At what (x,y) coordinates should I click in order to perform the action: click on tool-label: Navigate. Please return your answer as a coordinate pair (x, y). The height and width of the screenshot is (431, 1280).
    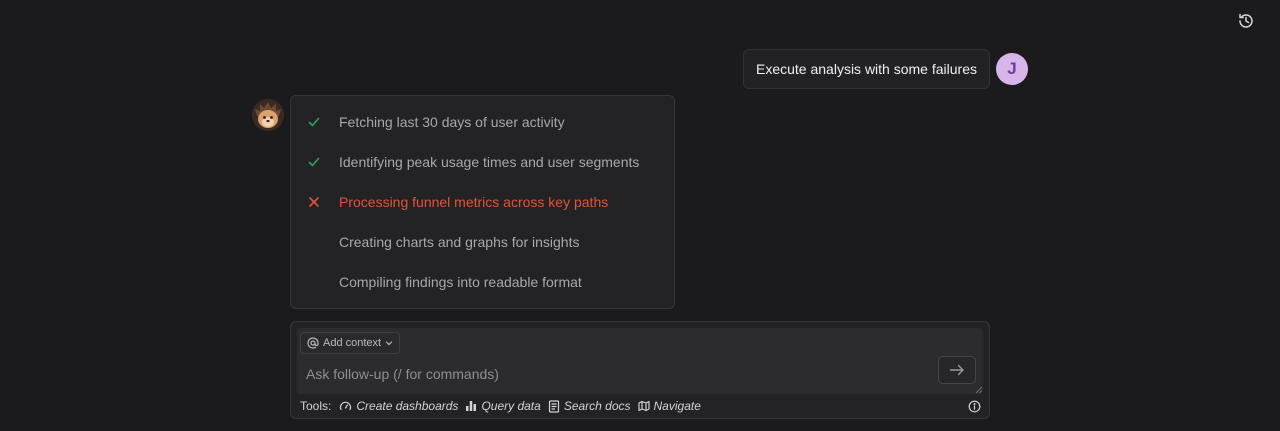
    Looking at the image, I should click on (677, 406).